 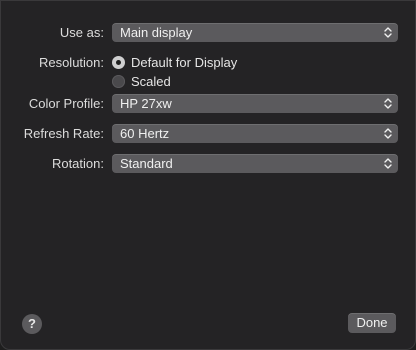 I want to click on color-profile-value: HP 27xw, so click(x=146, y=103).